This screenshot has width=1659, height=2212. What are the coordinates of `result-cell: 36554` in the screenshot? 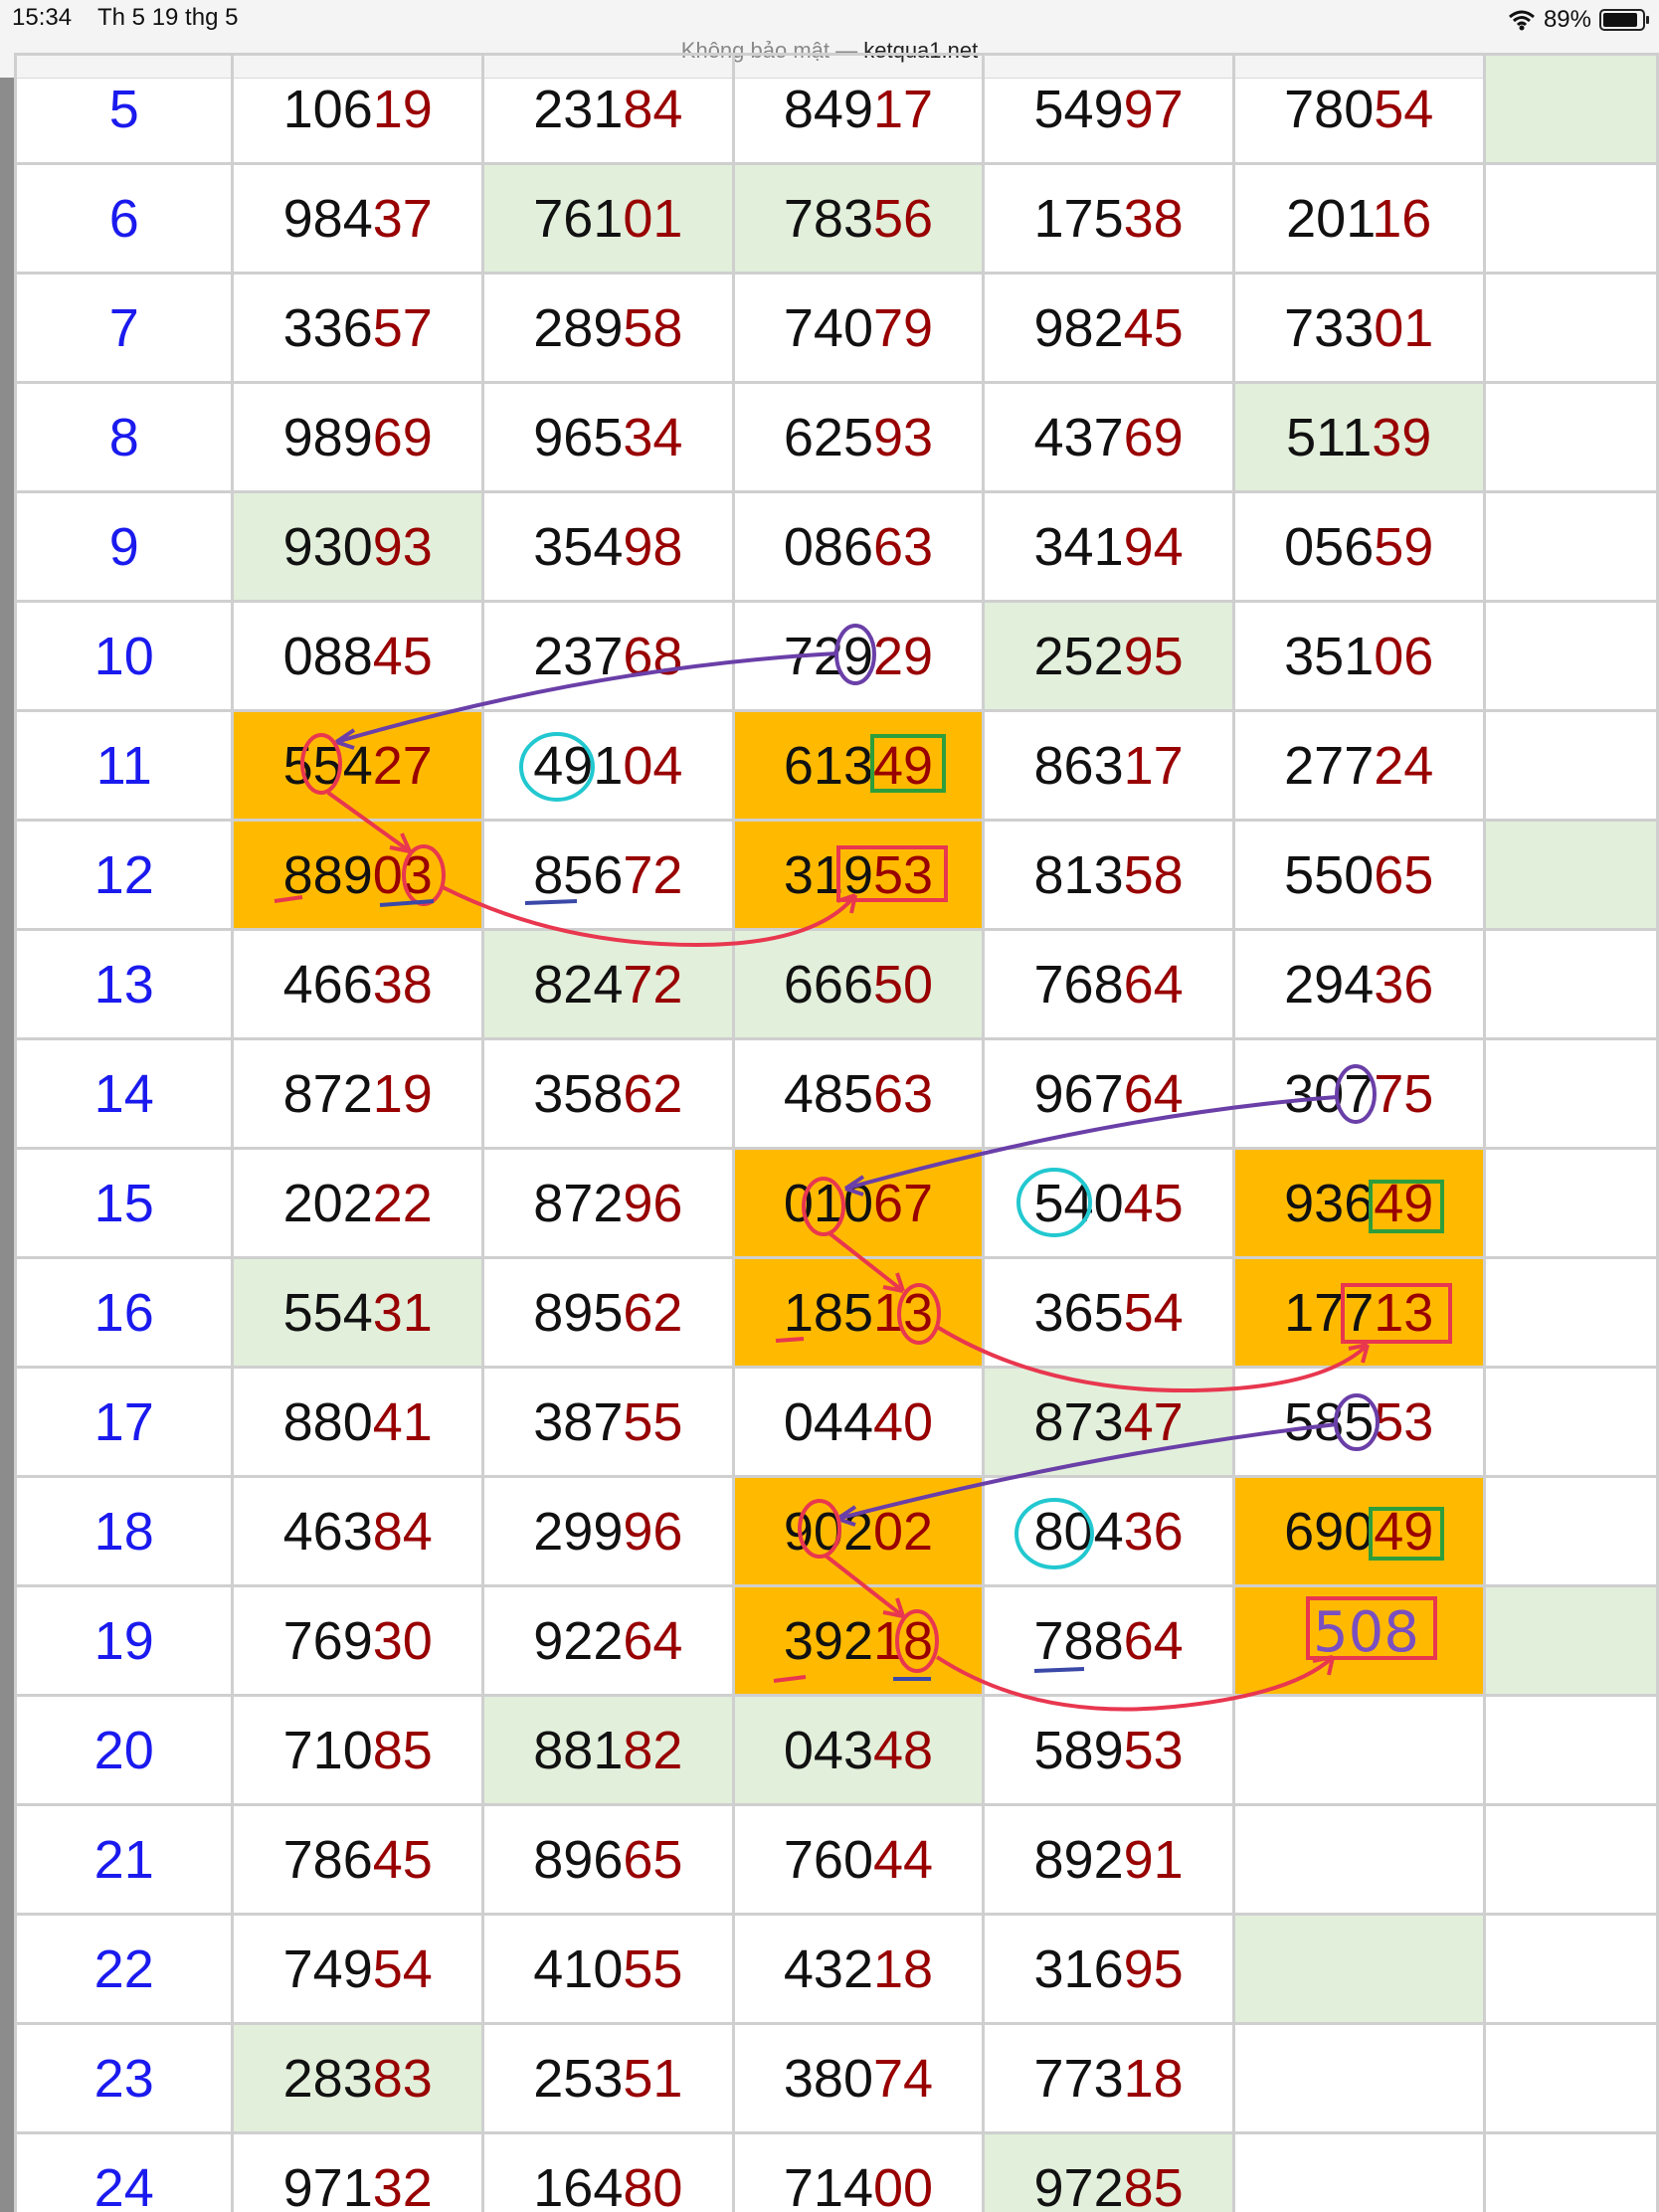 It's located at (1108, 1312).